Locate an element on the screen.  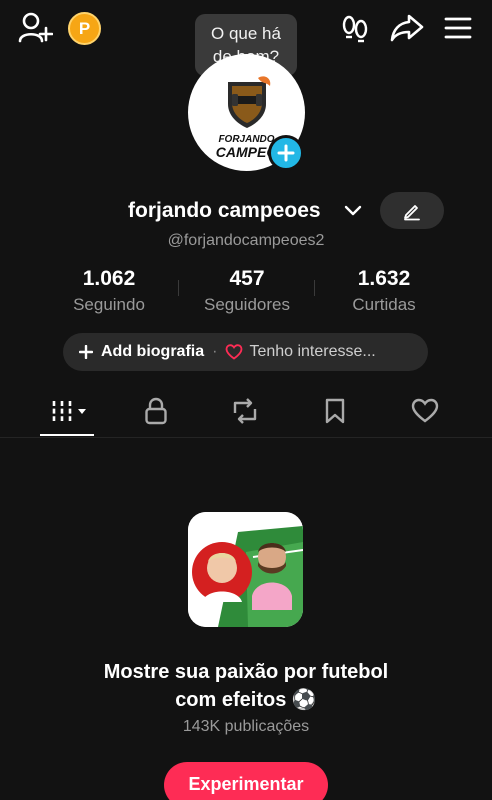
lock-icon is located at coordinates (156, 411).